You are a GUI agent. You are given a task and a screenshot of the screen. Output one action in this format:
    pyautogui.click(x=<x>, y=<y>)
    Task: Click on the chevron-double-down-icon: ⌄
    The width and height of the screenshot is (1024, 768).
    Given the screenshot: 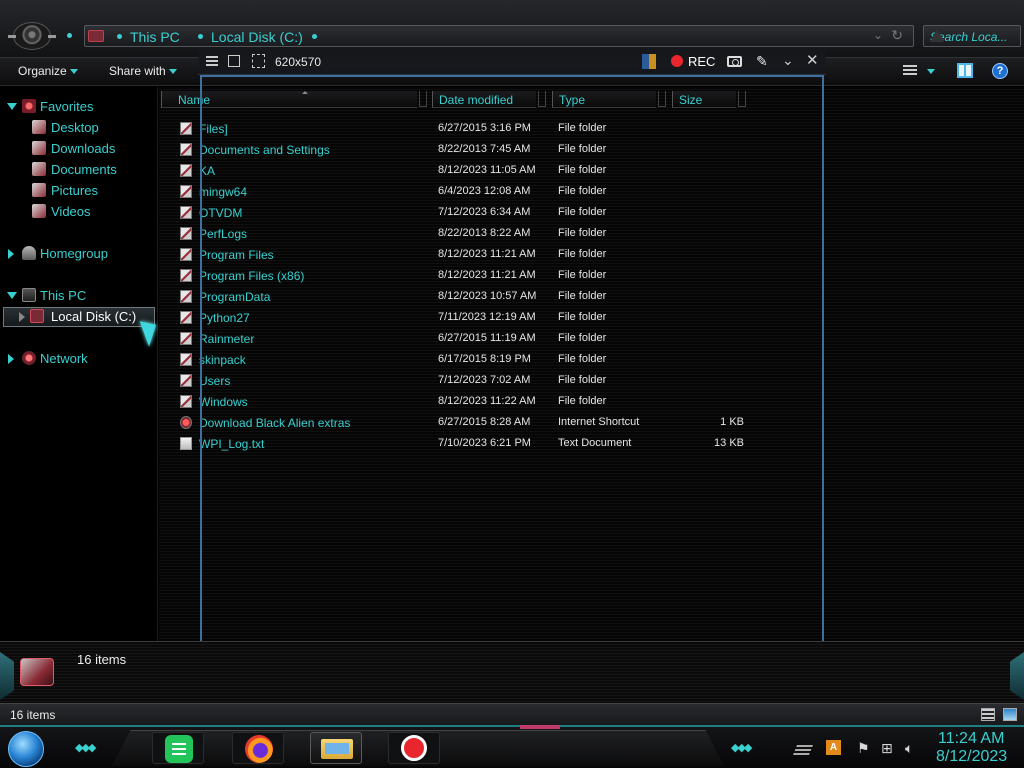 What is the action you would take?
    pyautogui.click(x=788, y=60)
    